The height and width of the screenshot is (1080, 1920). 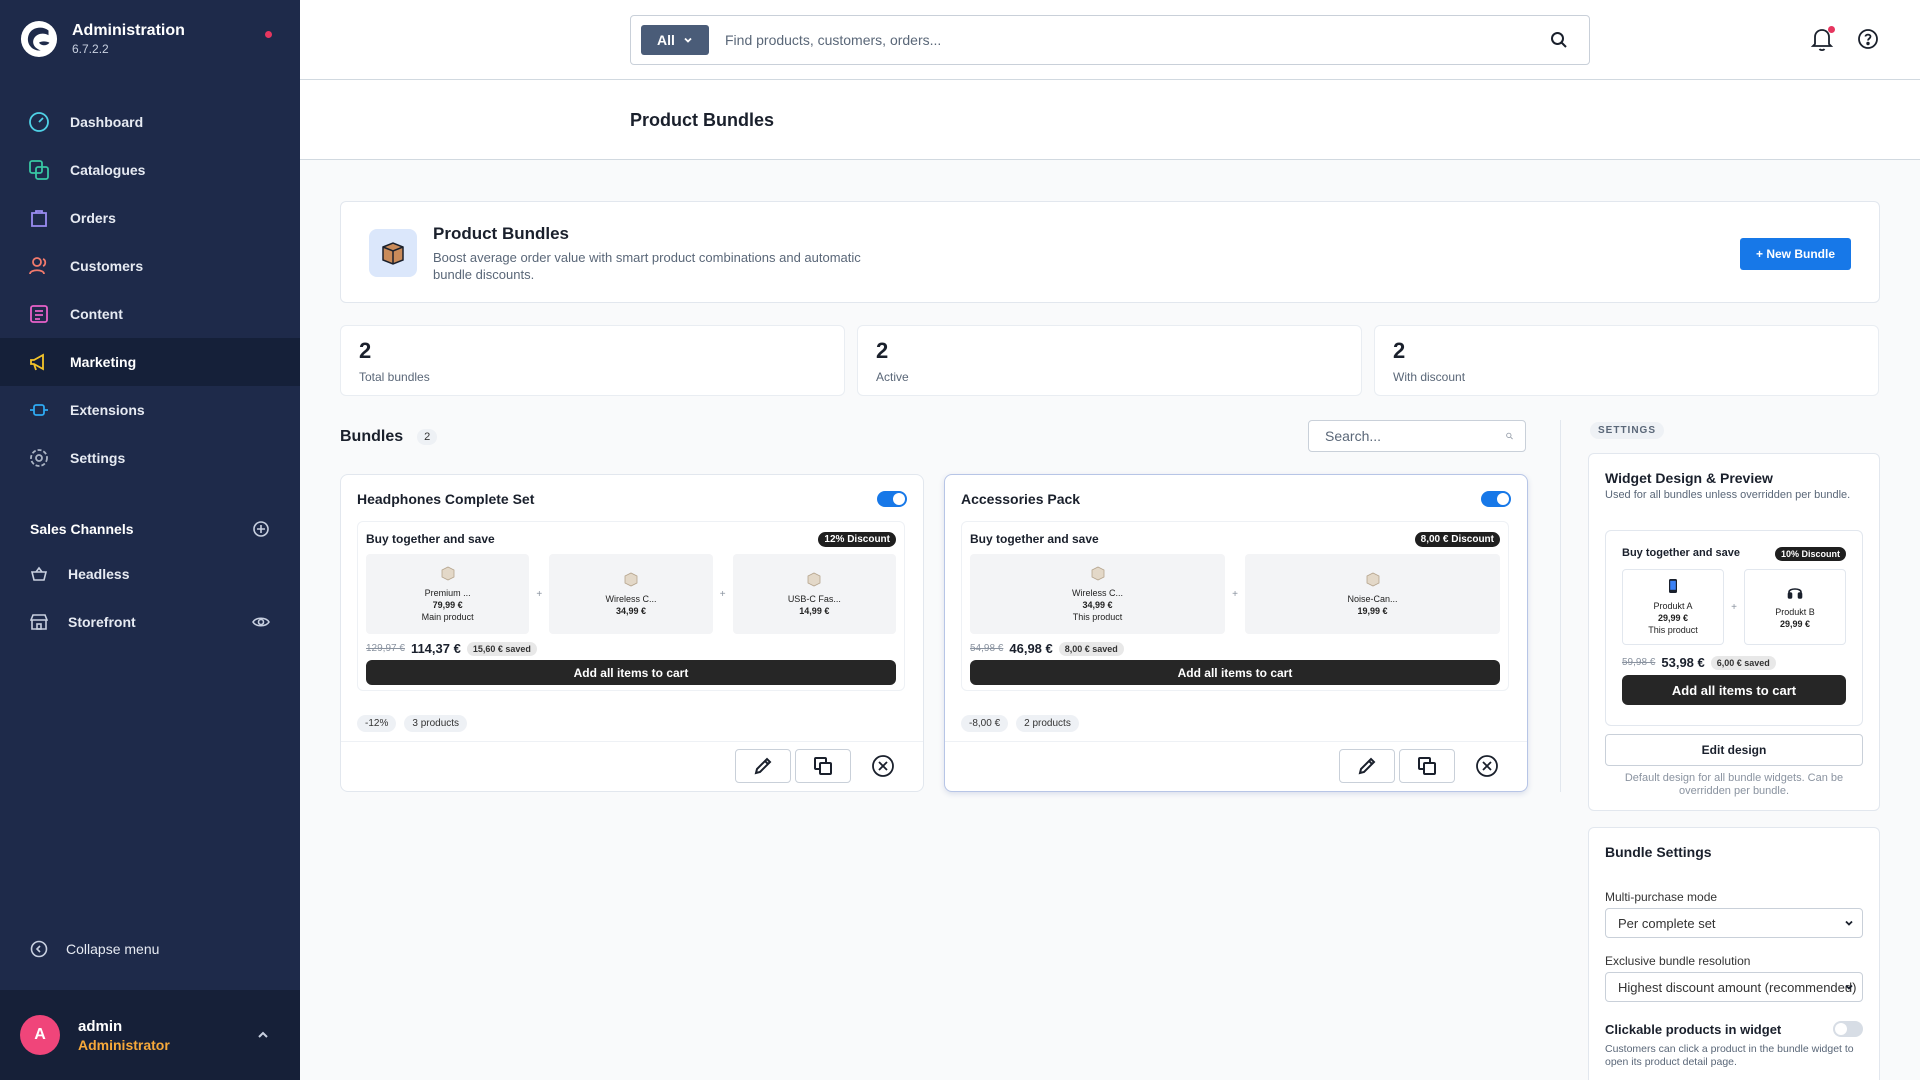 What do you see at coordinates (39, 458) in the screenshot?
I see `settings-icon` at bounding box center [39, 458].